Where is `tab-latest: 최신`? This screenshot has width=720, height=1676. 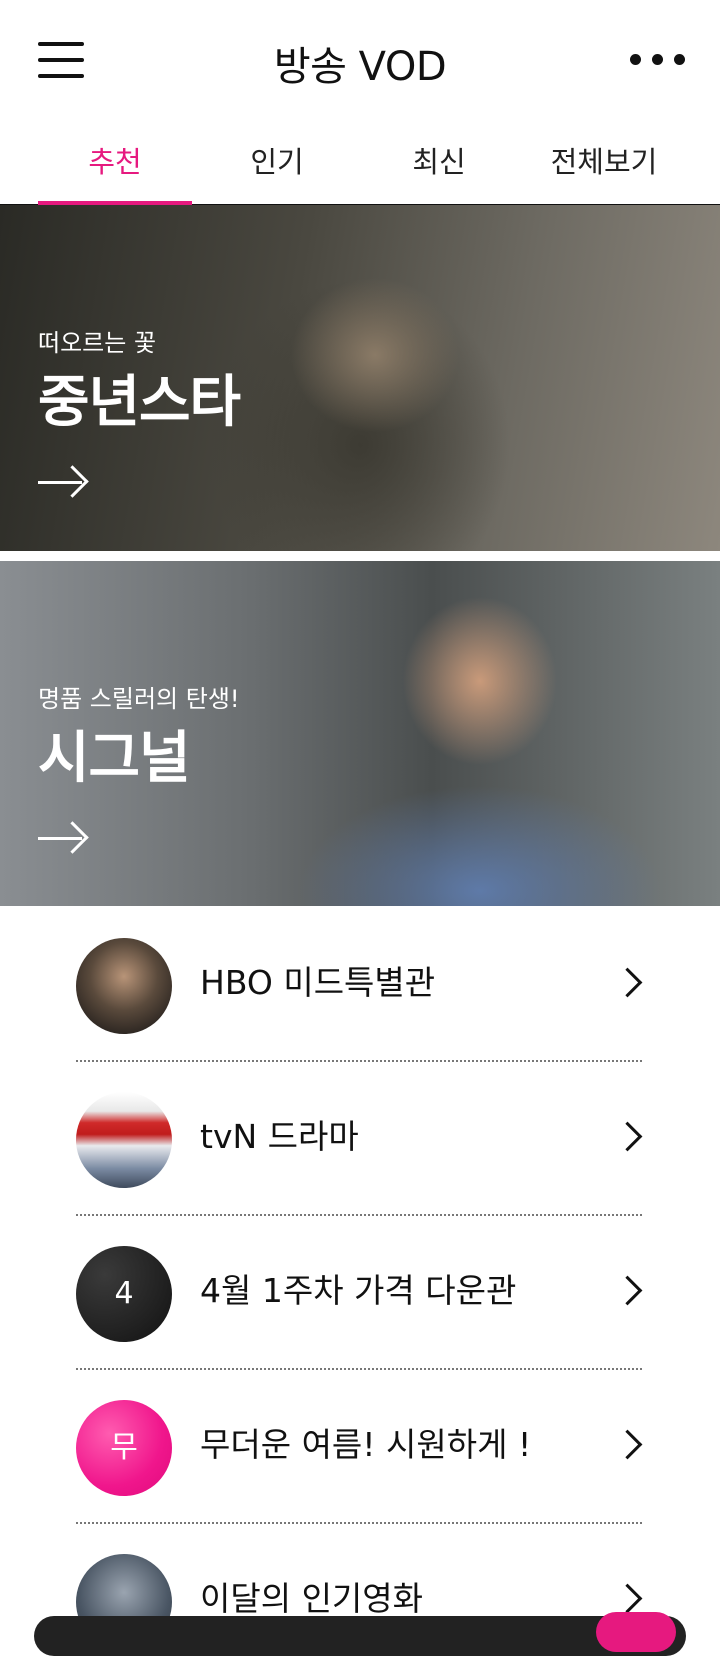
tab-latest: 최신 is located at coordinates (439, 162).